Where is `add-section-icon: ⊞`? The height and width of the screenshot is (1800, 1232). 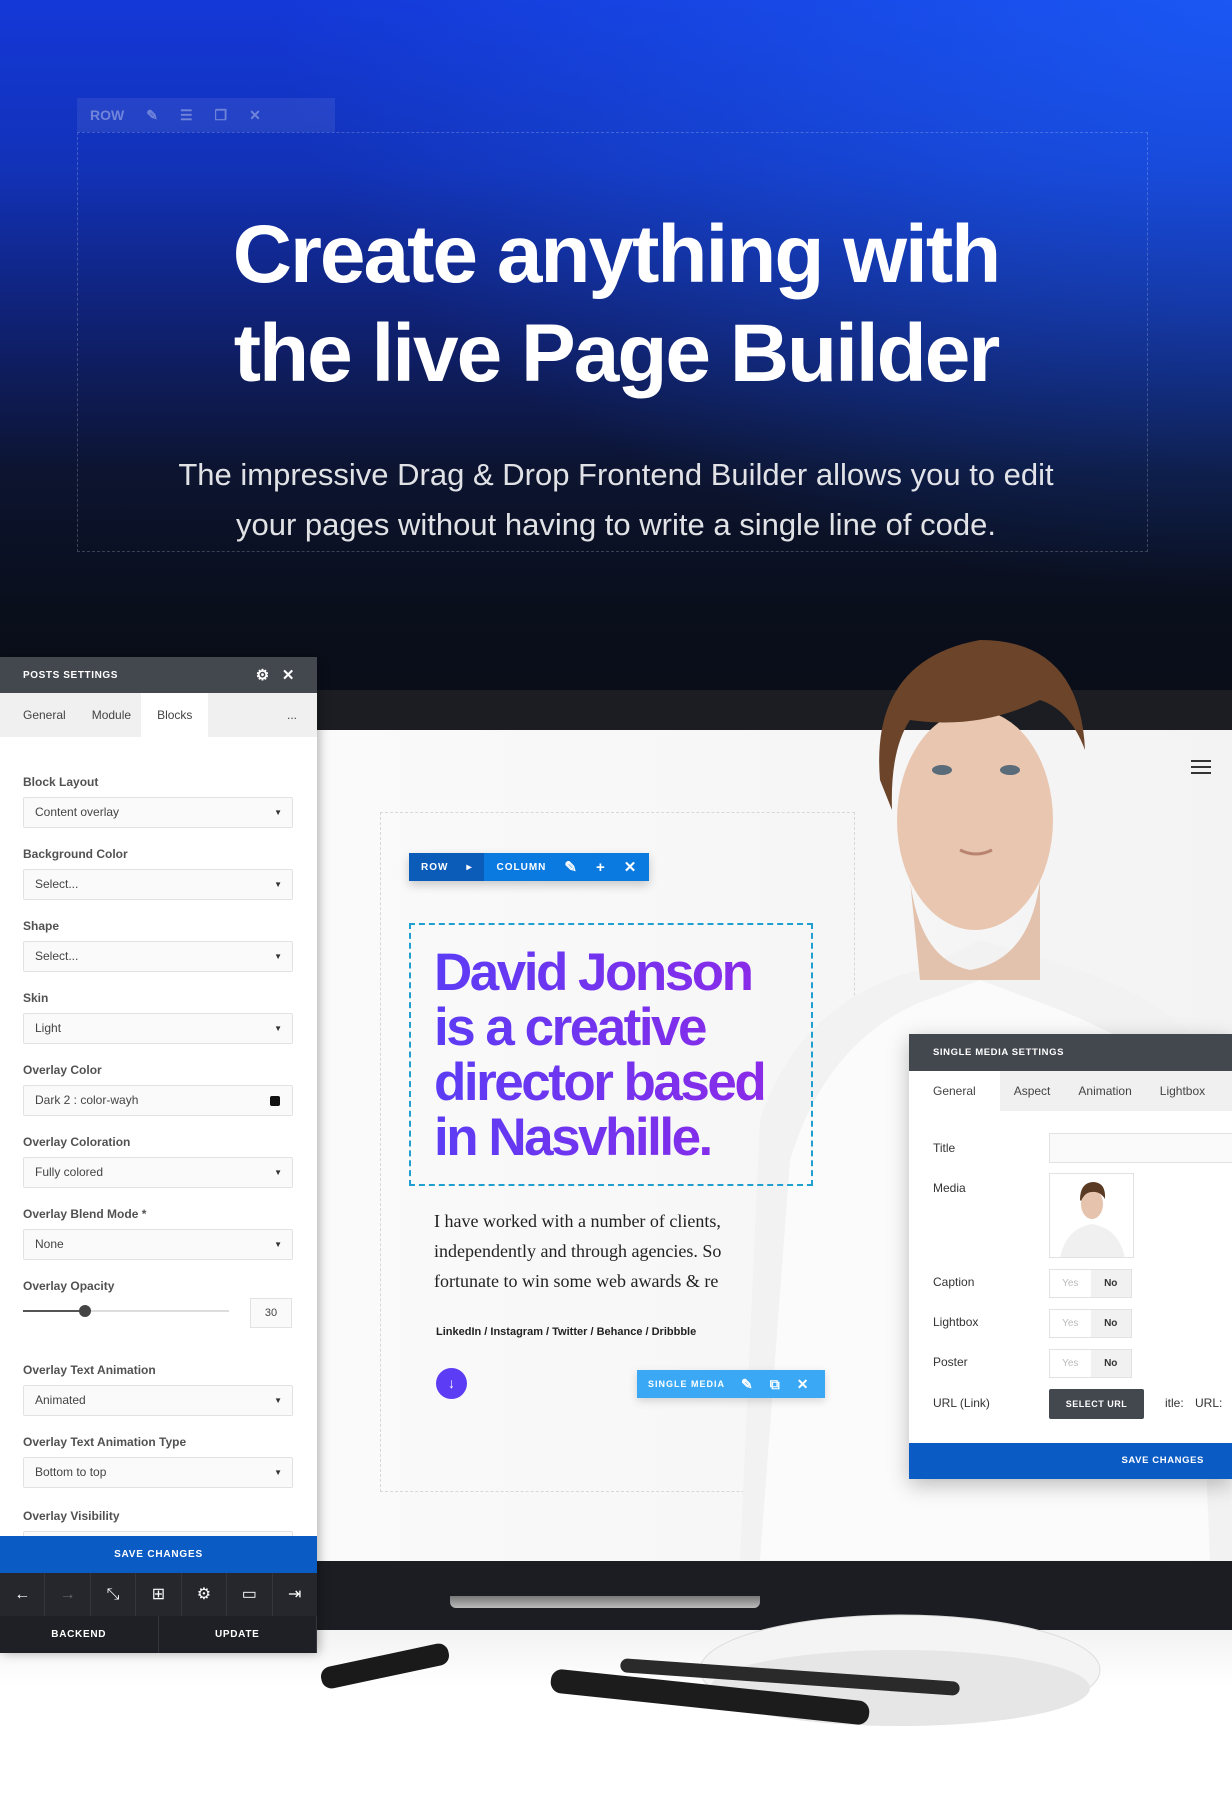 add-section-icon: ⊞ is located at coordinates (159, 1594).